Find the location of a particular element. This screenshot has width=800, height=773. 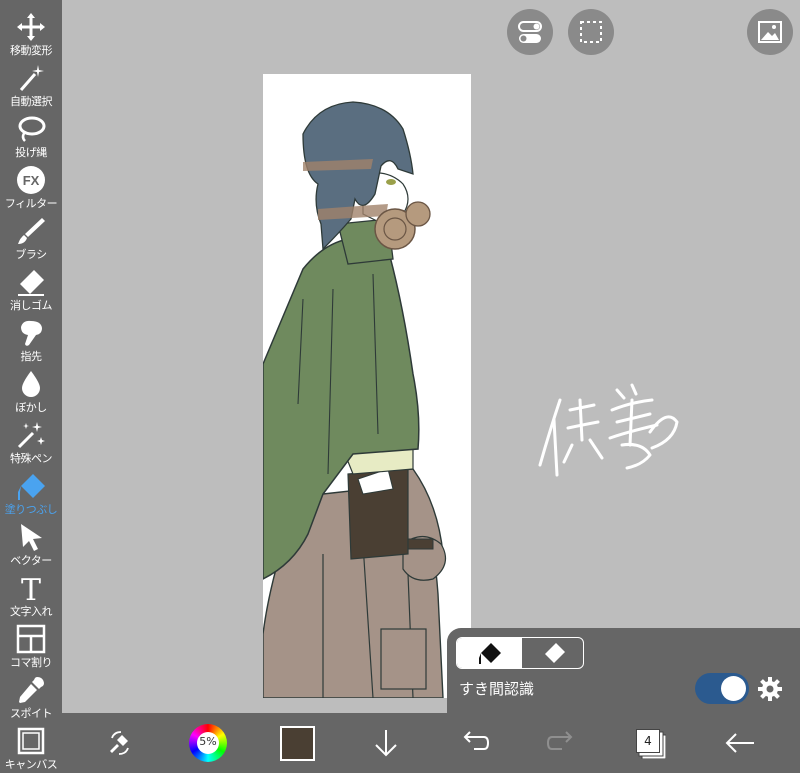

tool-filter: FX フィルター is located at coordinates (31, 184).